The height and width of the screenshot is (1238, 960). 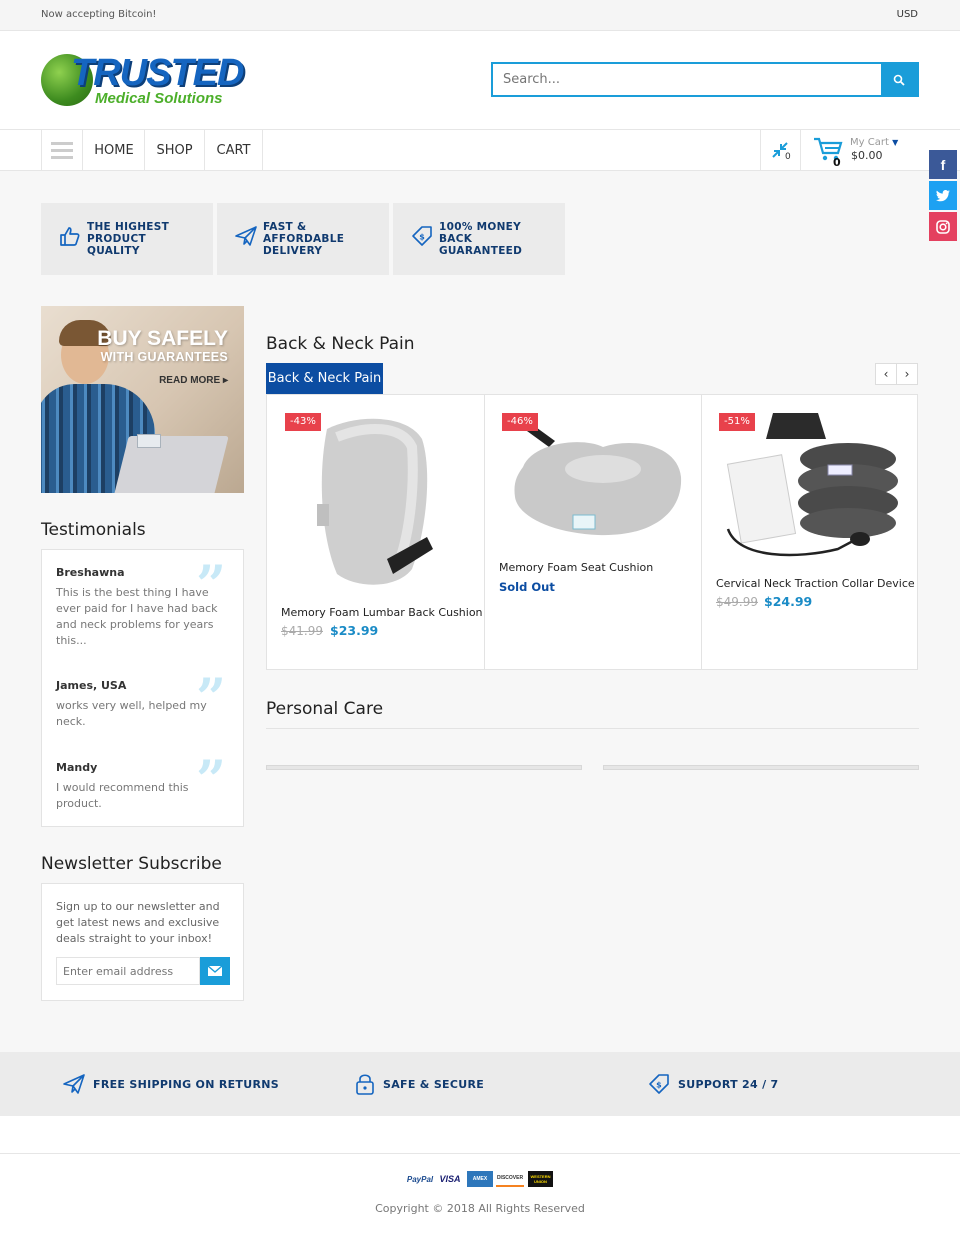 What do you see at coordinates (867, 155) in the screenshot?
I see `cart-total: $0.00` at bounding box center [867, 155].